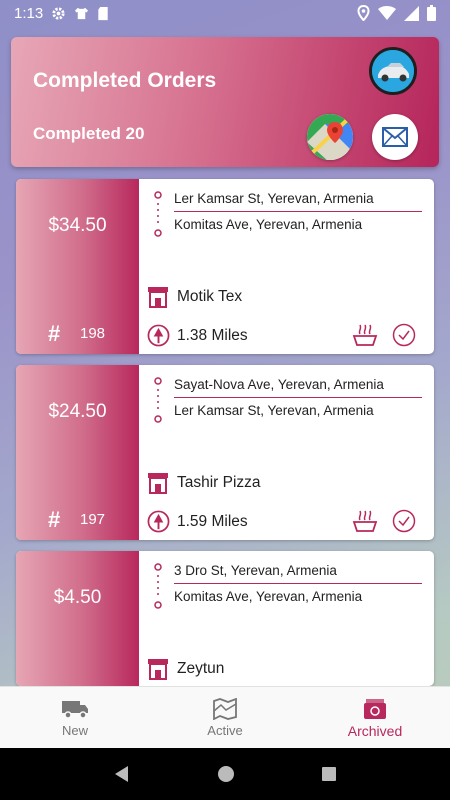 This screenshot has height=800, width=450. I want to click on order-number: 198, so click(93, 333).